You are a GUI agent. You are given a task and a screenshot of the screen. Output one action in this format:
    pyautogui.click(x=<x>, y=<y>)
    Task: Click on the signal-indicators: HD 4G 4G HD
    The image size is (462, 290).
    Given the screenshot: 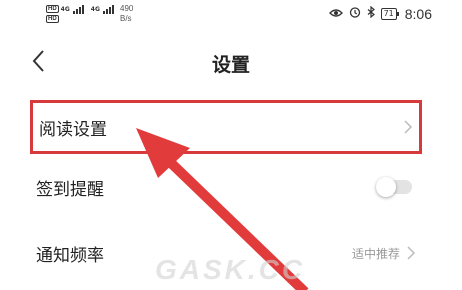 What is the action you would take?
    pyautogui.click(x=83, y=14)
    